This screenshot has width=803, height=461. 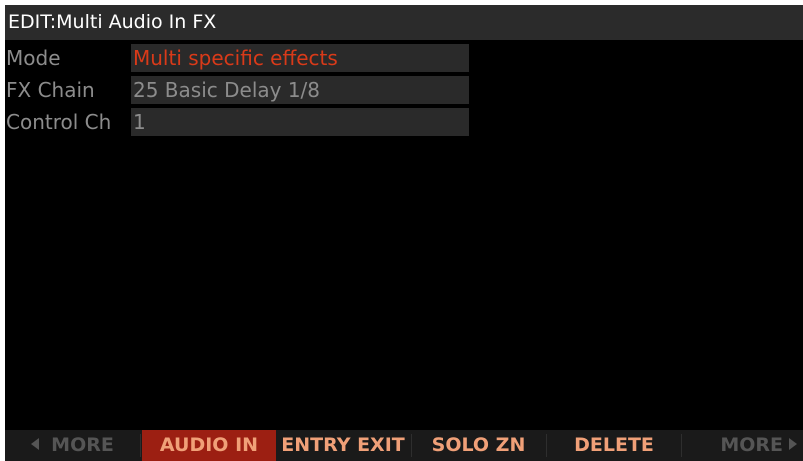 What do you see at coordinates (793, 443) in the screenshot?
I see `arrow-right-icon` at bounding box center [793, 443].